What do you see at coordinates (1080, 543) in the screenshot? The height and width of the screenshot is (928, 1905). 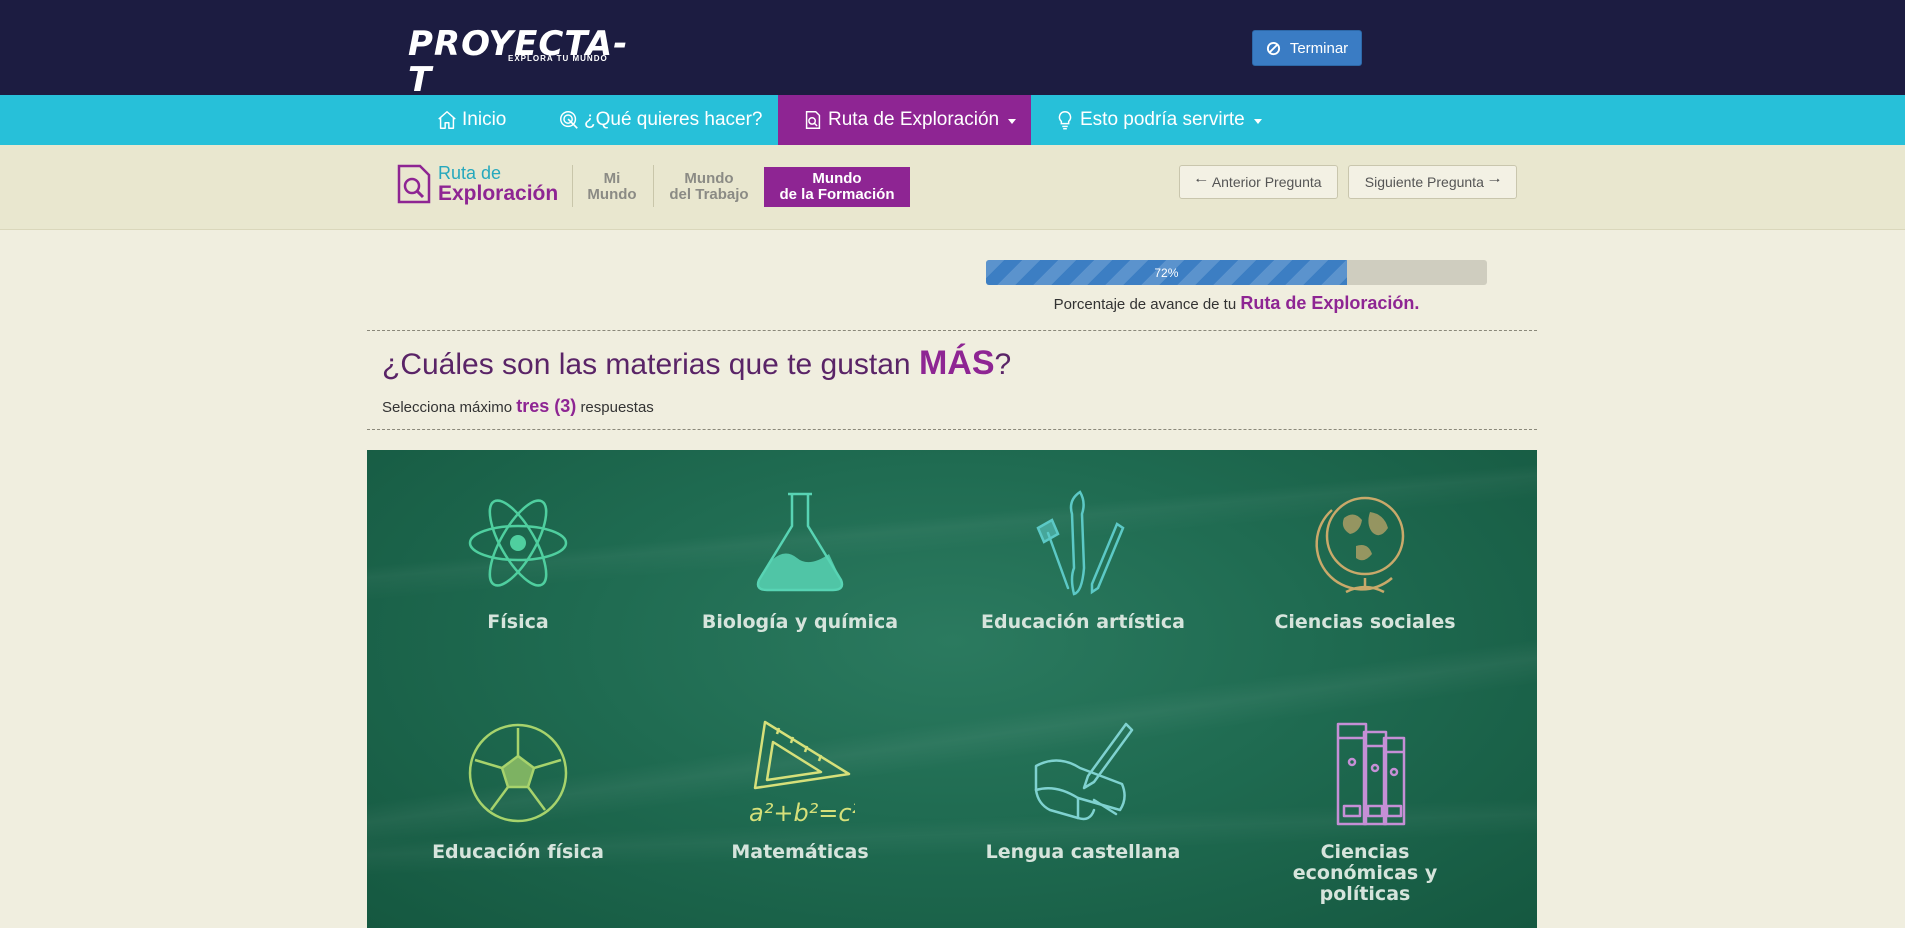 I see `art-brushes-icon` at bounding box center [1080, 543].